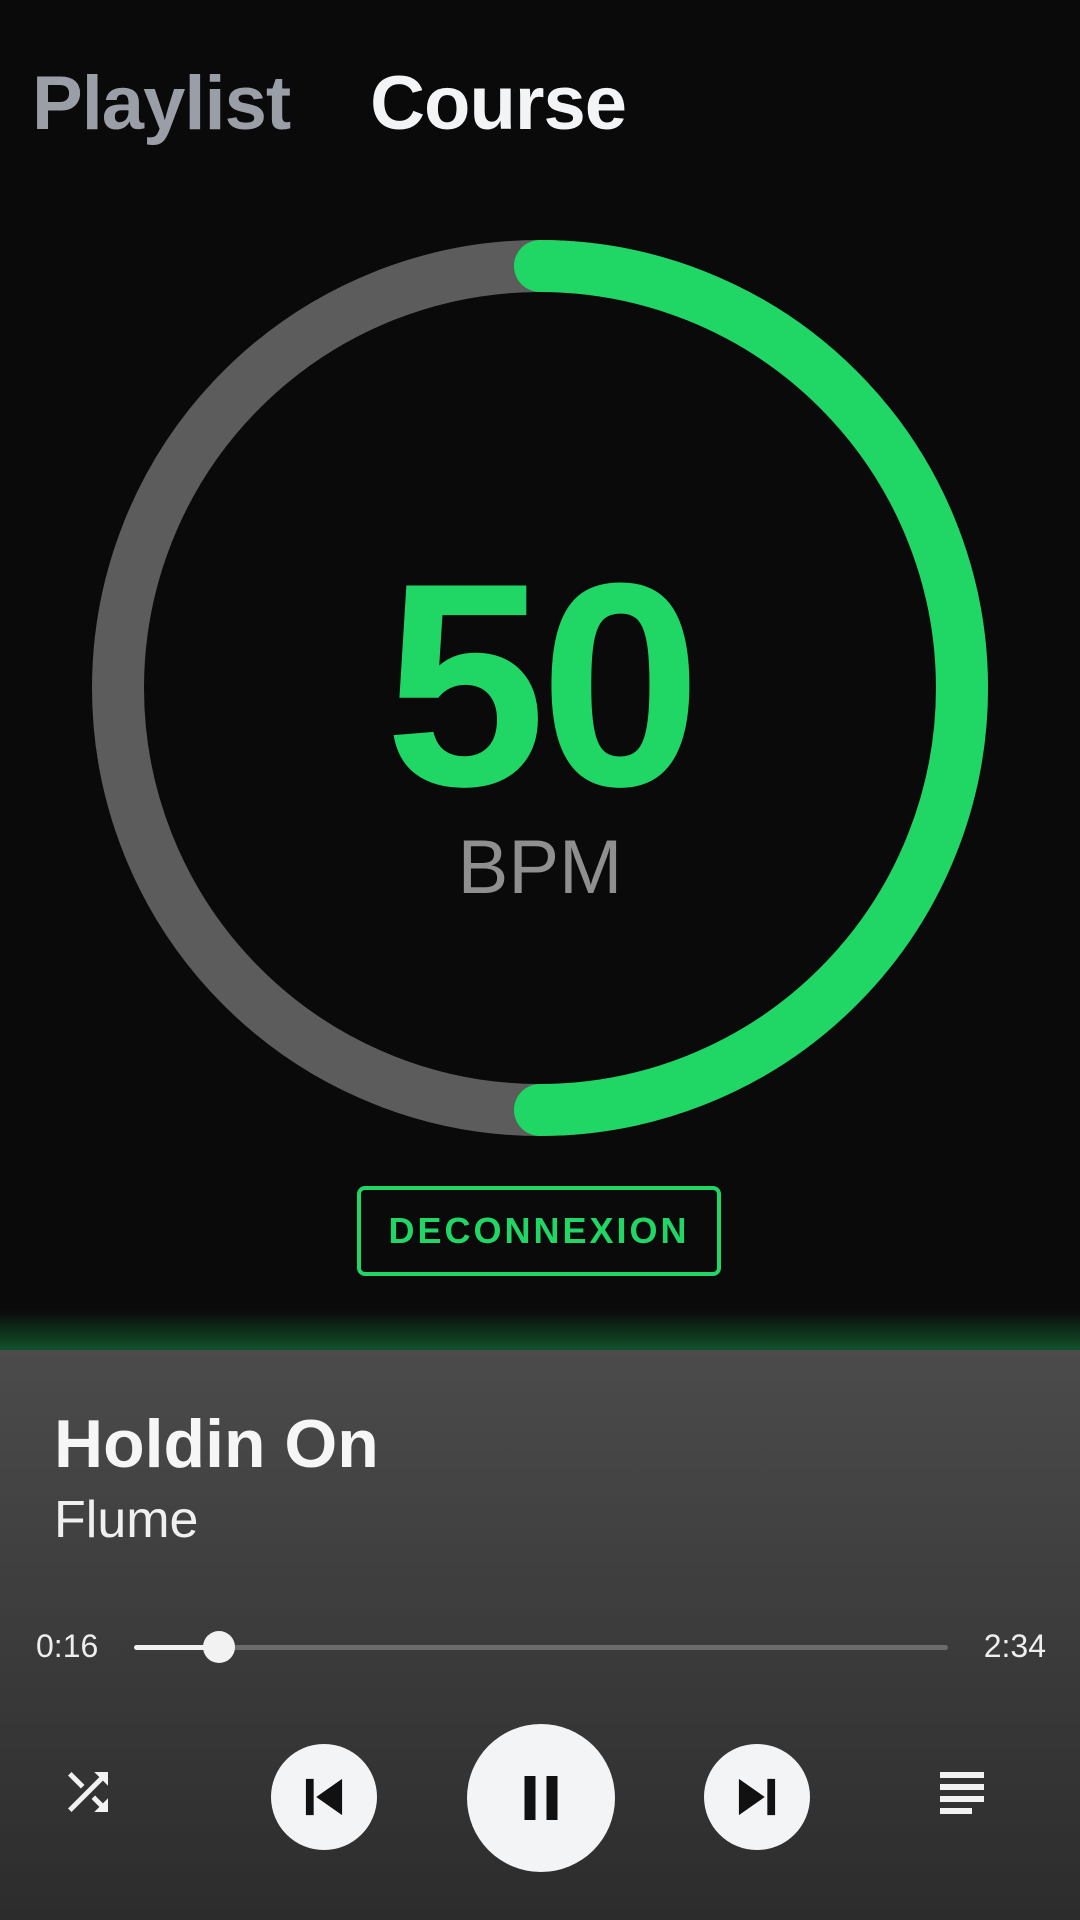 The width and height of the screenshot is (1080, 1920). I want to click on queue-button, so click(962, 1792).